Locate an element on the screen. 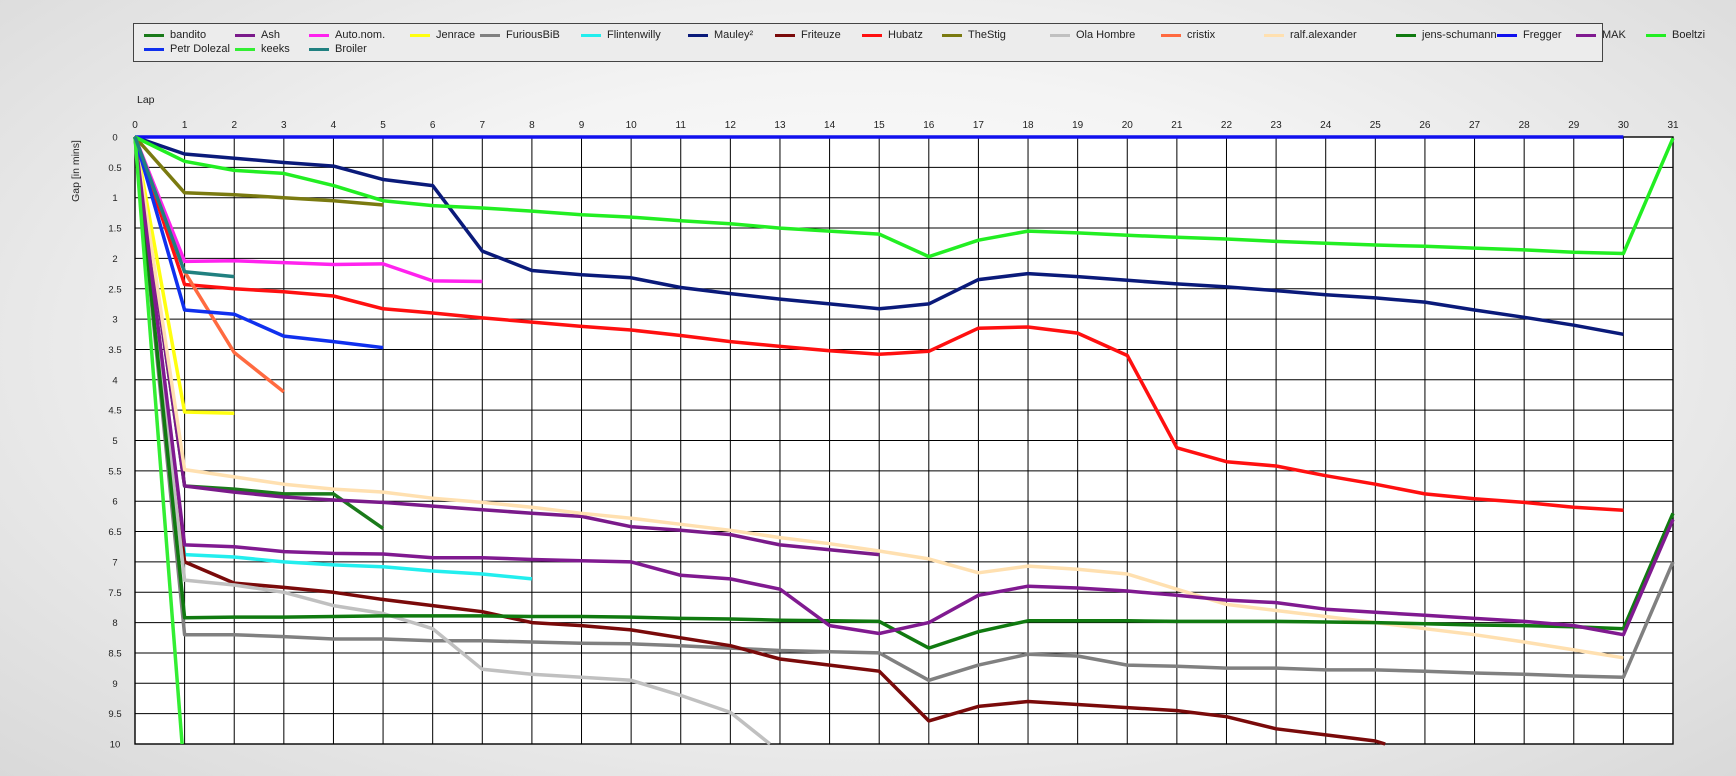 The width and height of the screenshot is (1736, 776). y-tick-label: 0 is located at coordinates (114, 138).